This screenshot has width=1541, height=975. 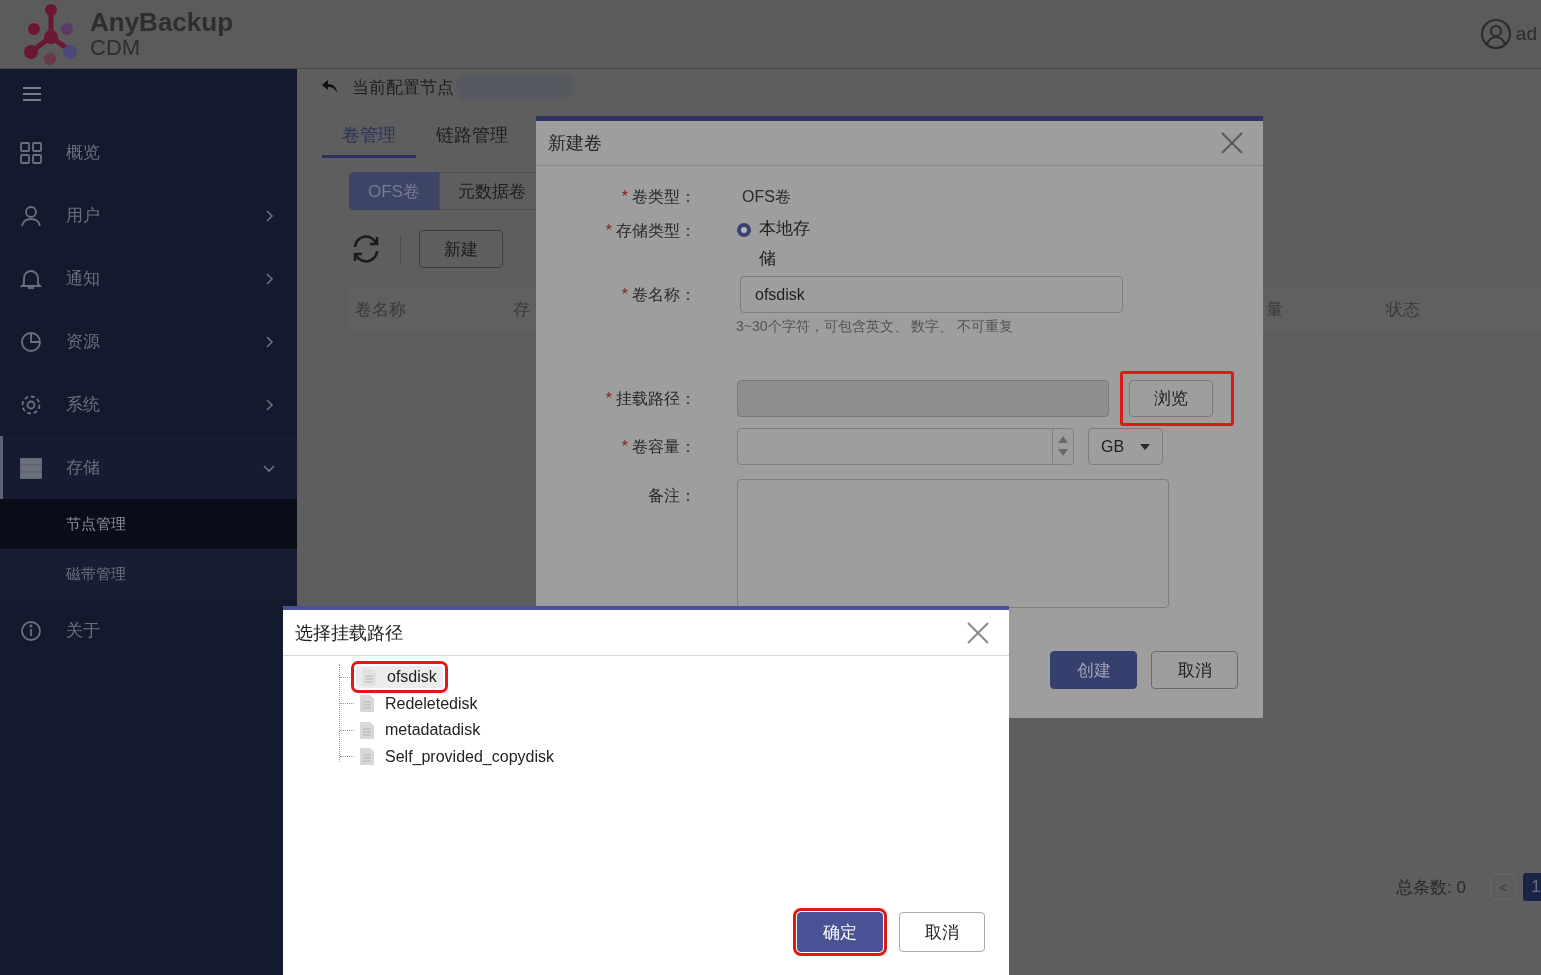 I want to click on dialog-title: 选择挂载路径, so click(x=349, y=633).